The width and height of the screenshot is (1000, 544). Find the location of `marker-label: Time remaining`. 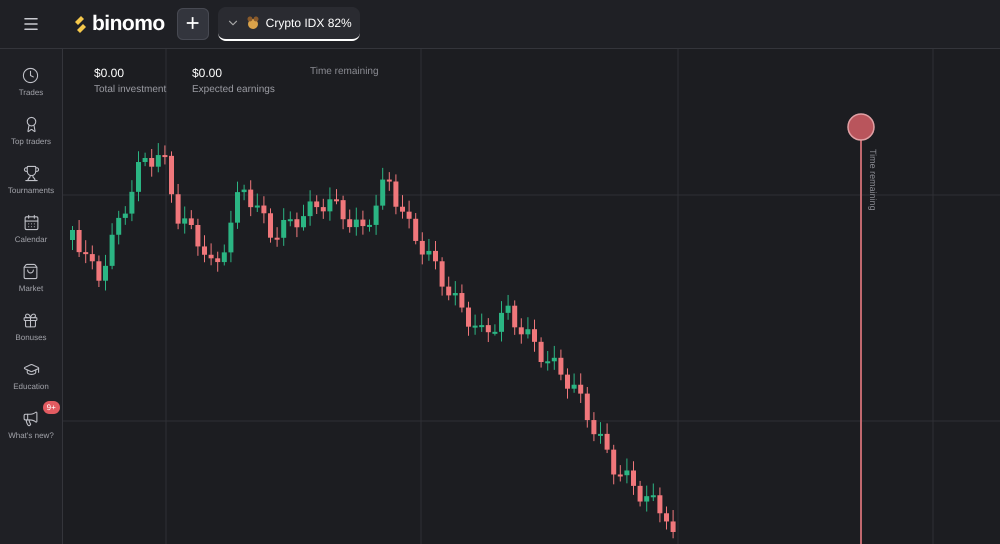

marker-label: Time remaining is located at coordinates (872, 180).